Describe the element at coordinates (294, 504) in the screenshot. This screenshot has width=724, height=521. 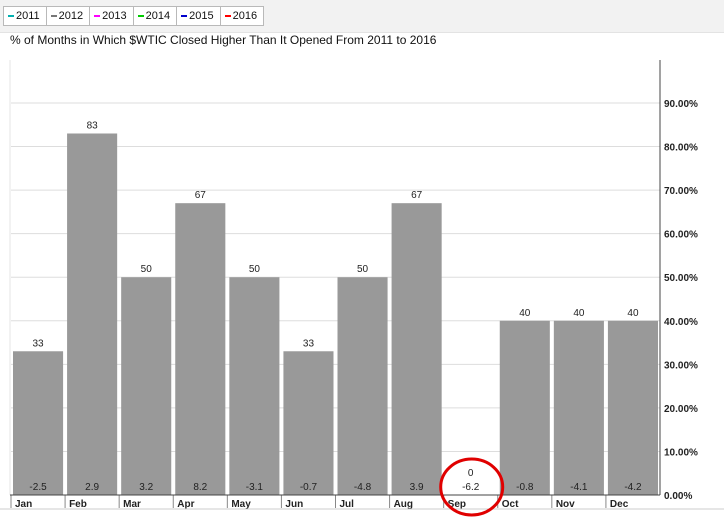
I see `x-tick-label: Jun` at that location.